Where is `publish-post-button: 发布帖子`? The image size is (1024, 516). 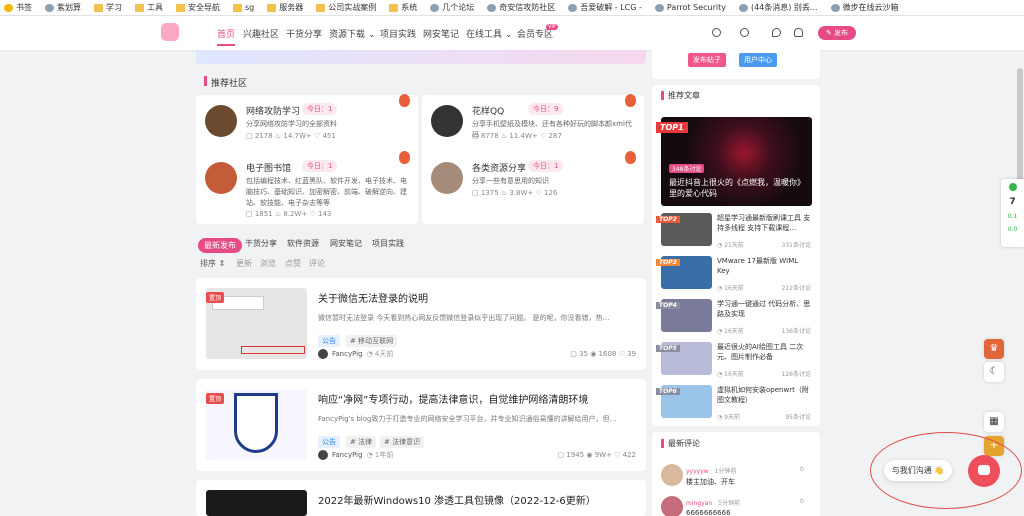
publish-post-button: 发布帖子 is located at coordinates (707, 60).